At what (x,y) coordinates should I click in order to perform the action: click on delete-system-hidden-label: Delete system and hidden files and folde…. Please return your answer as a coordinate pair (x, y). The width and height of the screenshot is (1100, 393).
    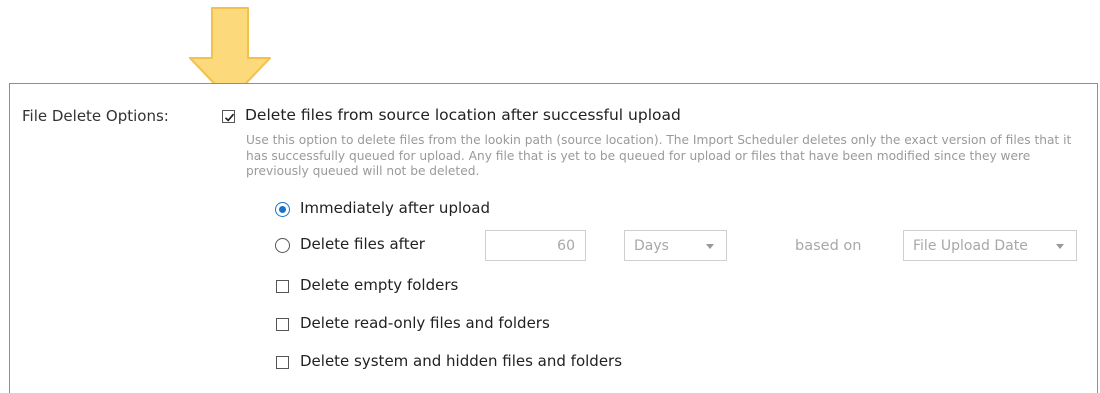
    Looking at the image, I should click on (461, 361).